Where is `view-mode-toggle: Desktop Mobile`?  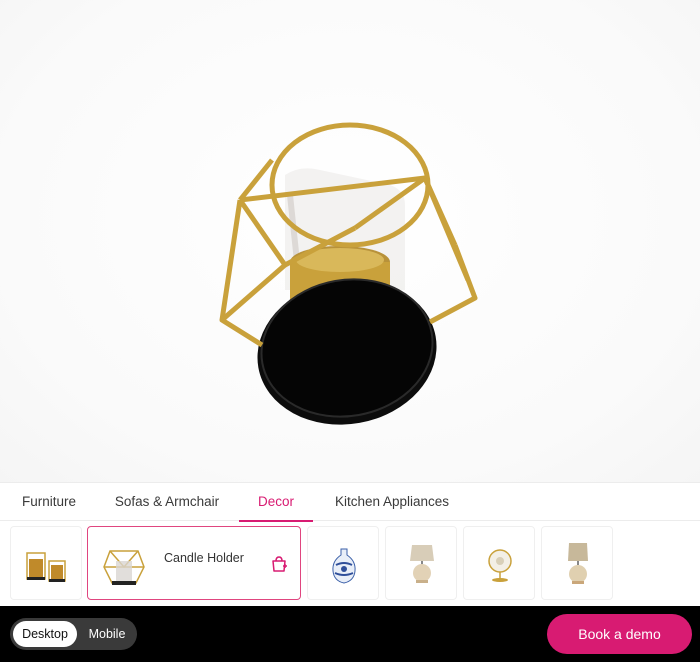
view-mode-toggle: Desktop Mobile is located at coordinates (73, 634).